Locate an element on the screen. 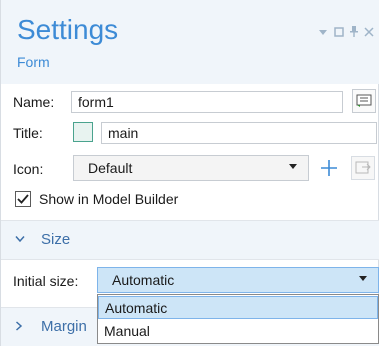 This screenshot has height=346, width=379. page-subtitle: Form is located at coordinates (33, 62).